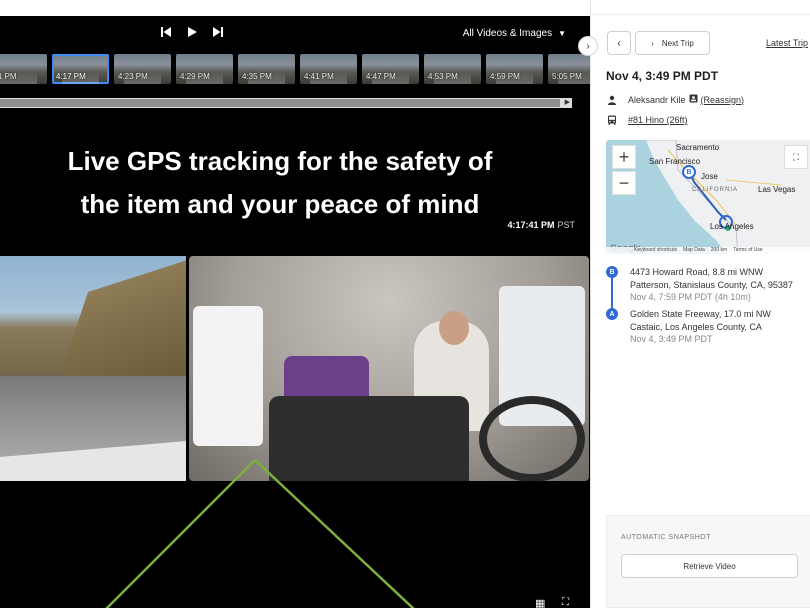 The image size is (810, 608). I want to click on video-thumbnail: 5:05 PM, so click(569, 69).